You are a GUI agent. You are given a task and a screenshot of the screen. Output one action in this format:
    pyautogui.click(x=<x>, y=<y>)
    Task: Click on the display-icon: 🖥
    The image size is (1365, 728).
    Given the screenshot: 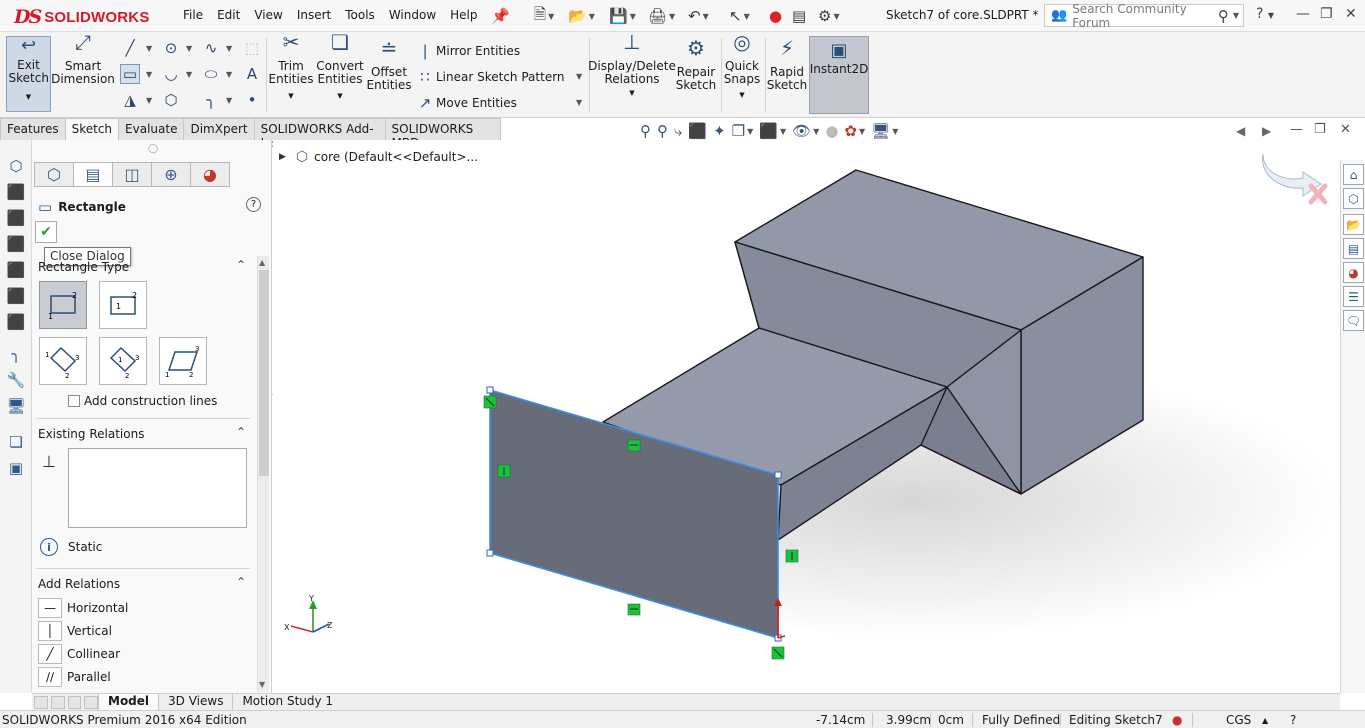 What is the action you would take?
    pyautogui.click(x=16, y=406)
    